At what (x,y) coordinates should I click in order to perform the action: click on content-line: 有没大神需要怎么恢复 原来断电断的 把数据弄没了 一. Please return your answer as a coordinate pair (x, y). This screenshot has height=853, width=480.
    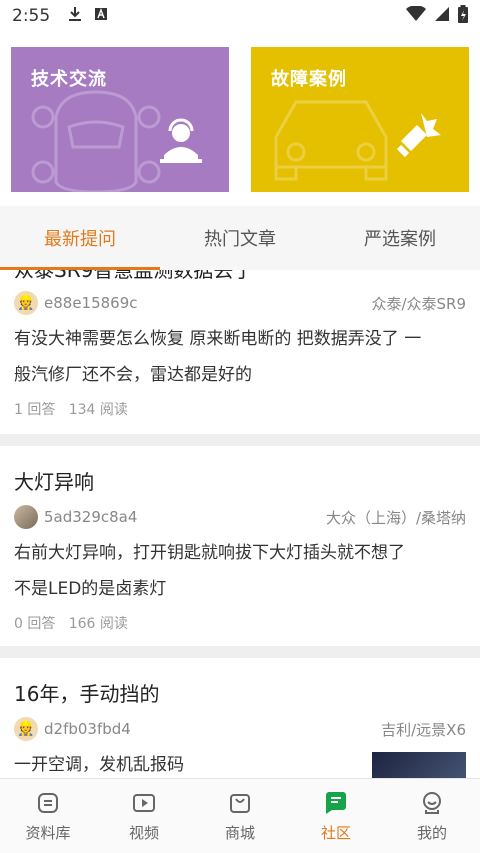
    Looking at the image, I should click on (218, 339).